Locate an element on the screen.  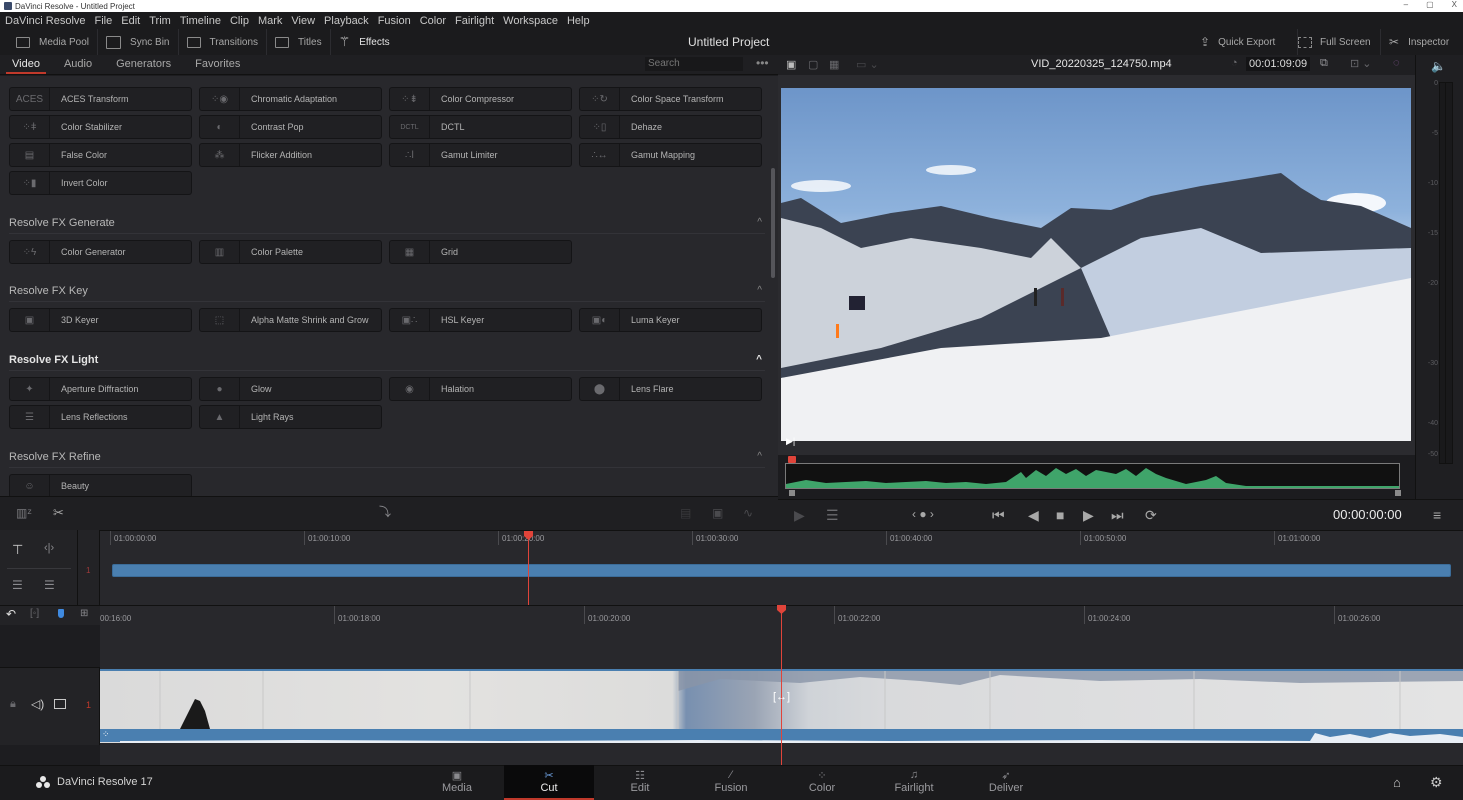
effects-scrollbar is located at coordinates (773, 223).